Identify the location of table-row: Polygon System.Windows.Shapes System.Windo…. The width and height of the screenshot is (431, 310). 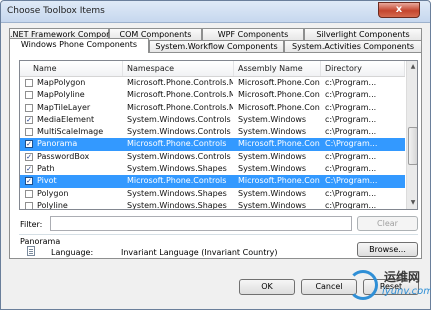
(212, 194).